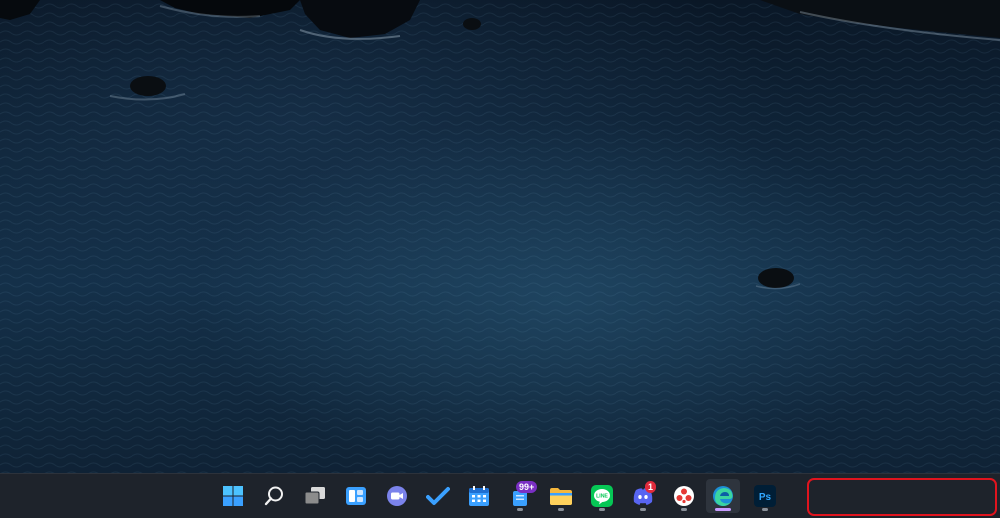 This screenshot has height=518, width=1000. Describe the element at coordinates (651, 487) in the screenshot. I see `discord-notification-badge: 1` at that location.